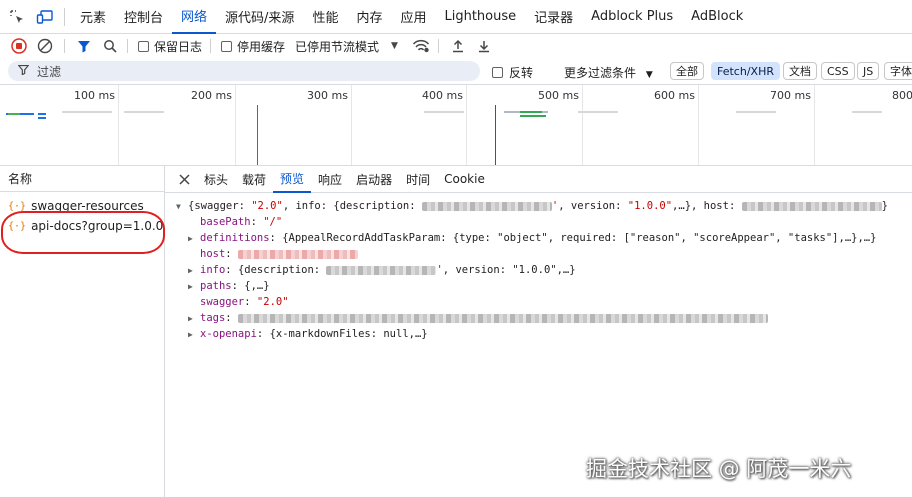 Image resolution: width=912 pixels, height=497 pixels. Describe the element at coordinates (45, 46) in the screenshot. I see `clear-icon` at that location.